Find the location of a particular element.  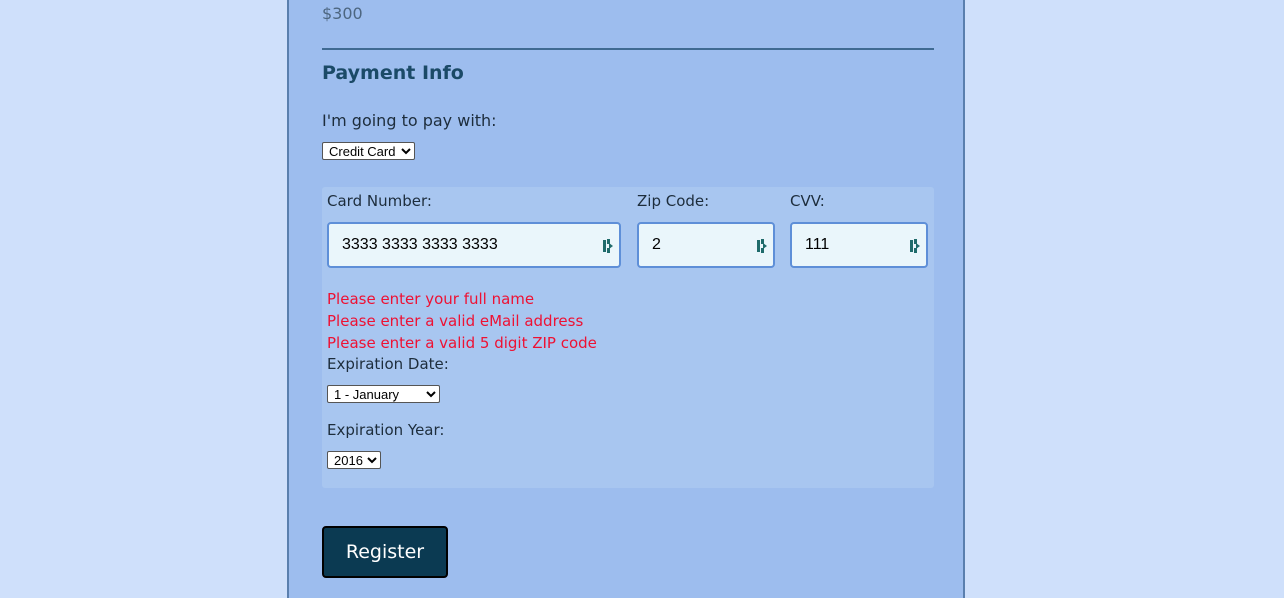

pay-with-label: I'm going to pay with: is located at coordinates (409, 120).